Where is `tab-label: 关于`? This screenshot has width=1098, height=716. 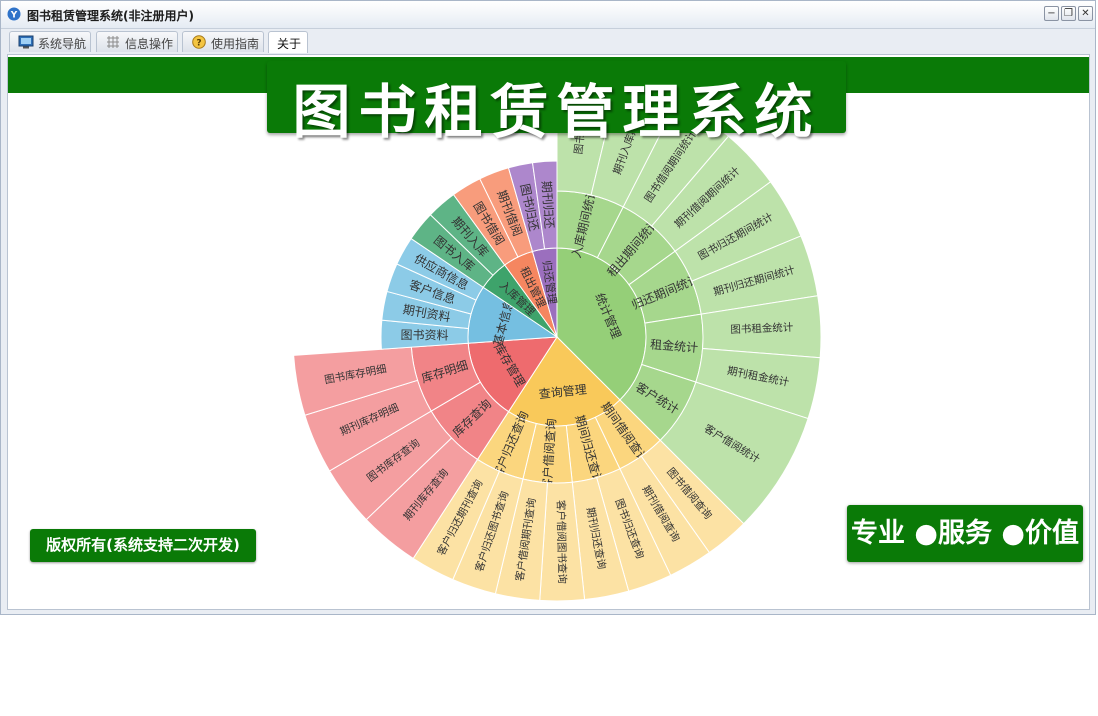 tab-label: 关于 is located at coordinates (289, 44).